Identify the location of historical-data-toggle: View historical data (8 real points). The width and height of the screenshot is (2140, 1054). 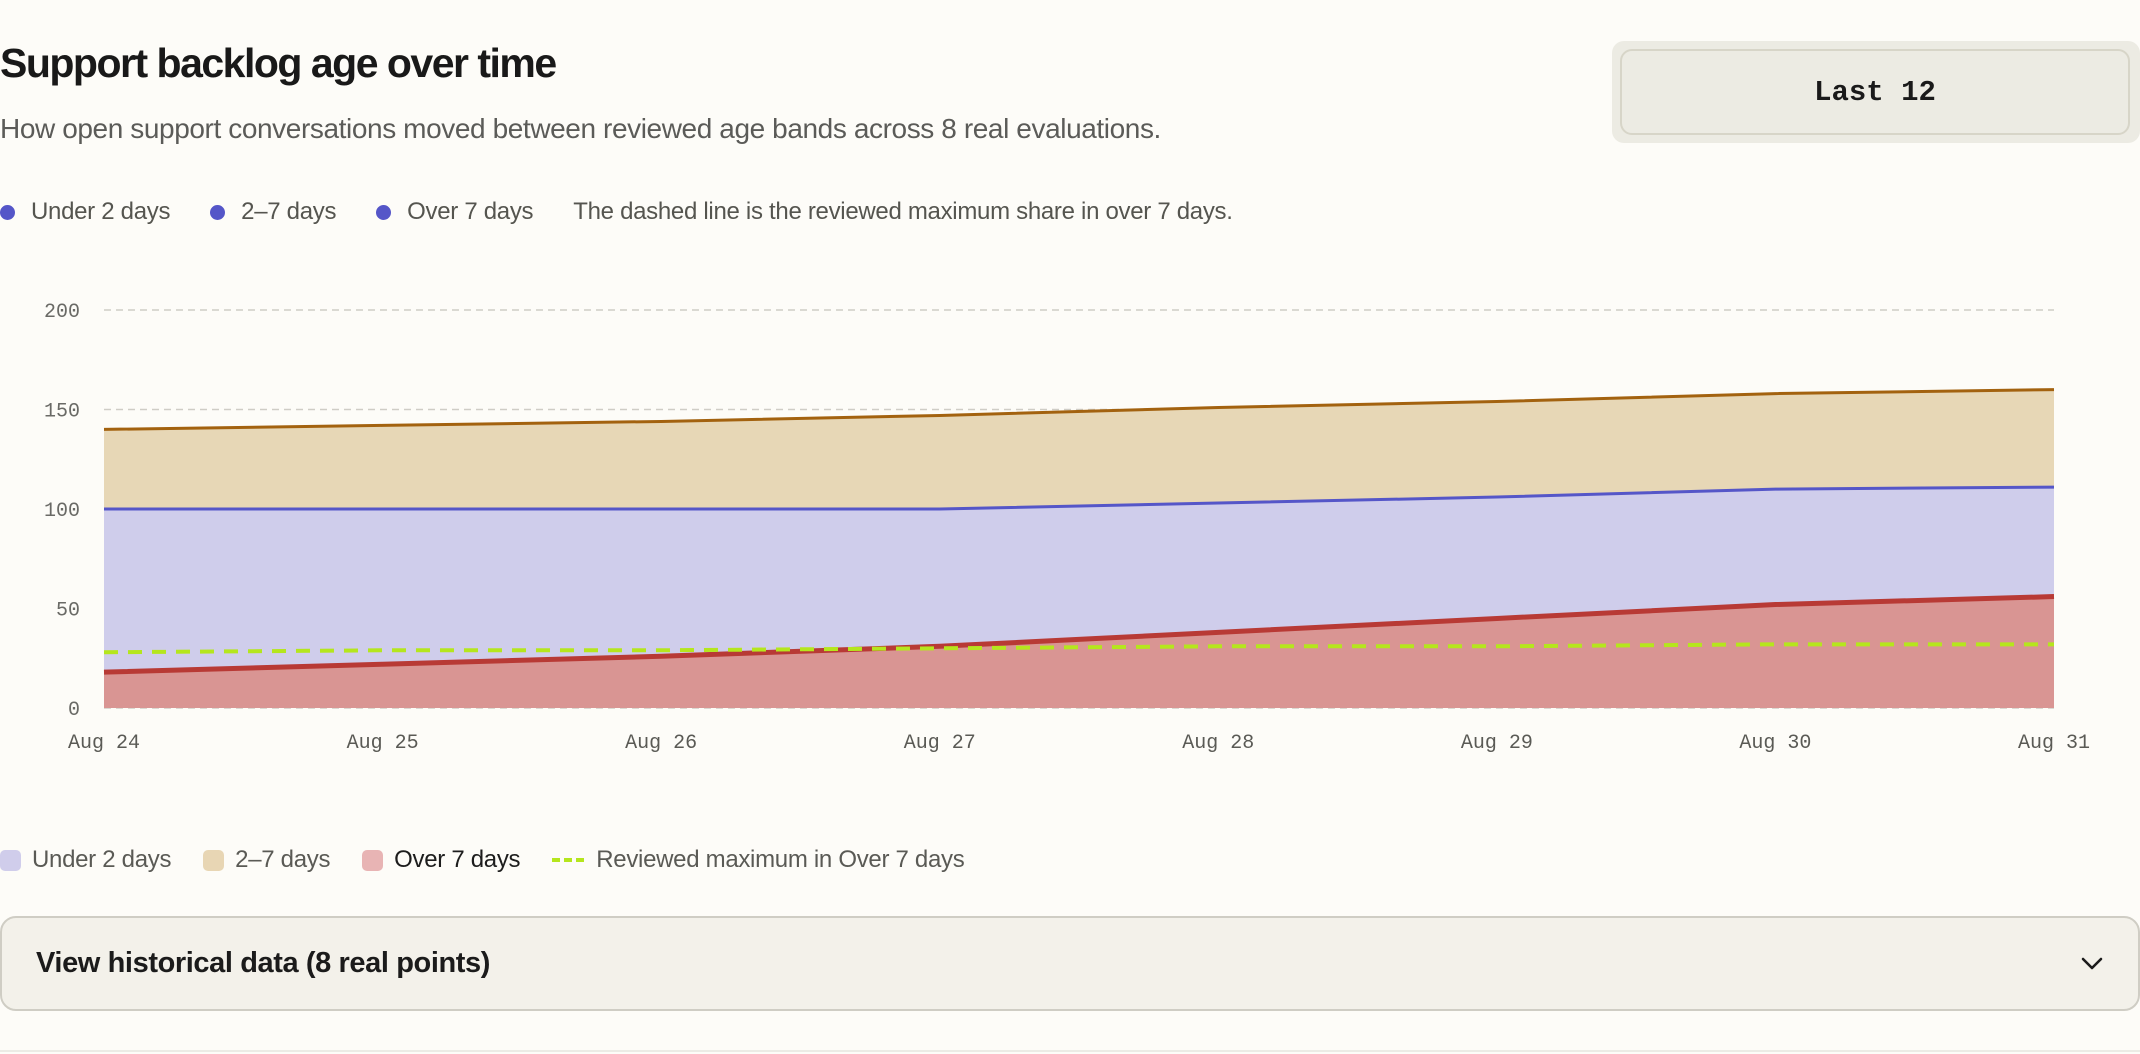
(1070, 963).